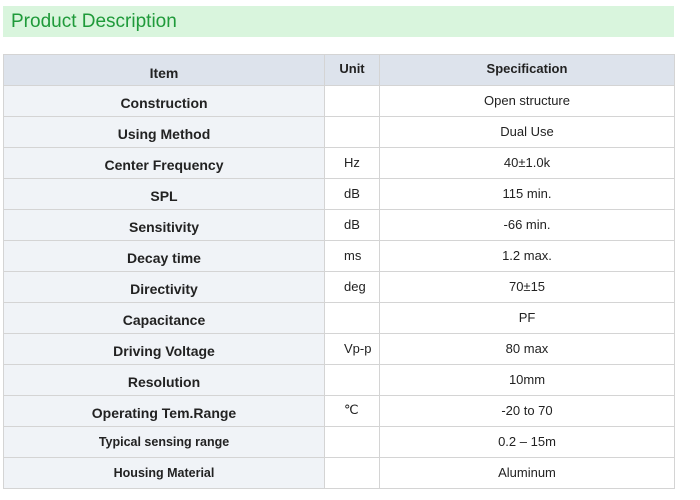  I want to click on row-spec: 115 min., so click(527, 194).